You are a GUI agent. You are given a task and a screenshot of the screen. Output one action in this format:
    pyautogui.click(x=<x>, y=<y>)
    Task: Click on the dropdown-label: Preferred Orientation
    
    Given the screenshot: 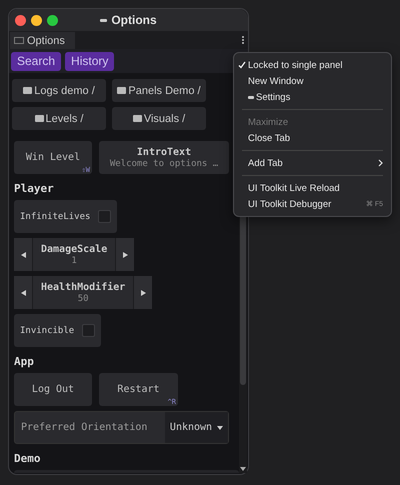 What is the action you would take?
    pyautogui.click(x=84, y=427)
    